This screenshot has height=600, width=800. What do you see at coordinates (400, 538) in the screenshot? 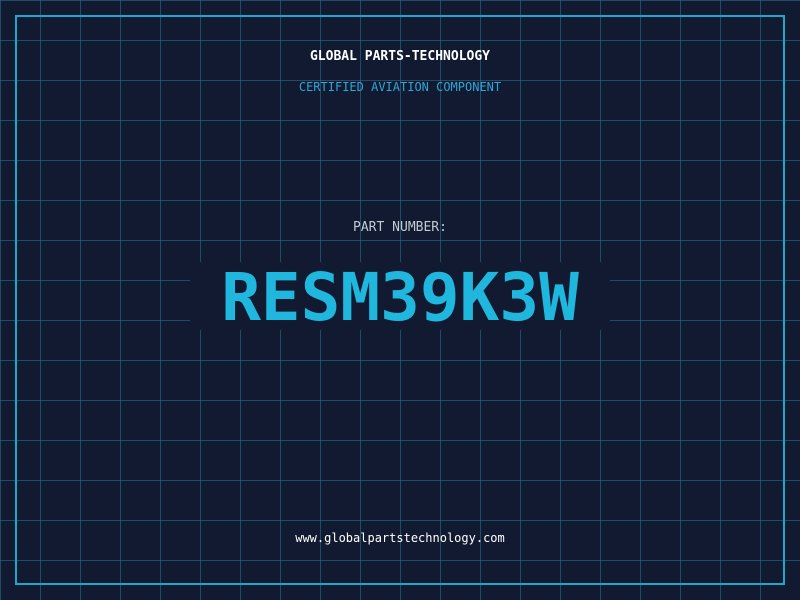
I see `website-url: www.globalpartstechnology.com` at bounding box center [400, 538].